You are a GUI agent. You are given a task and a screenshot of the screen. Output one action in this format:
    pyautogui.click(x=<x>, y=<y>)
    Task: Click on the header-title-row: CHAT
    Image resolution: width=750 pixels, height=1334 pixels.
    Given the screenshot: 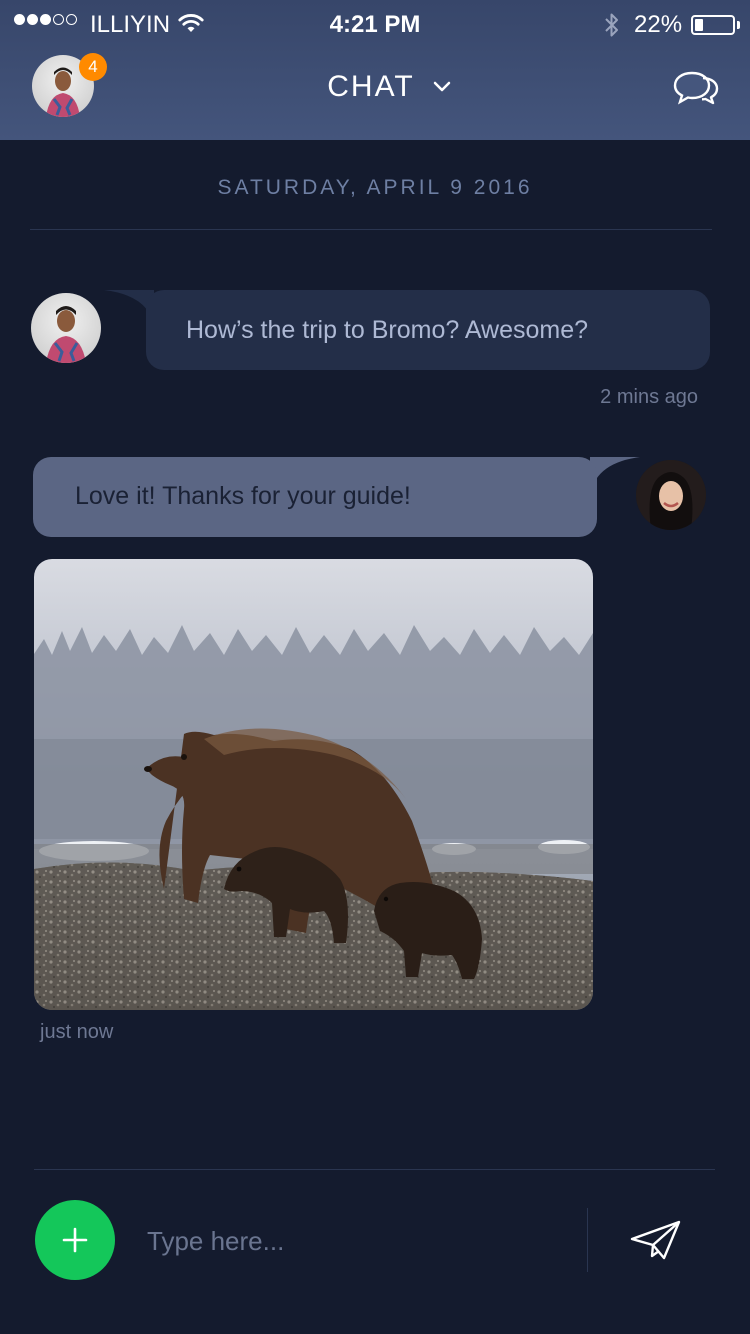 What is the action you would take?
    pyautogui.click(x=375, y=87)
    